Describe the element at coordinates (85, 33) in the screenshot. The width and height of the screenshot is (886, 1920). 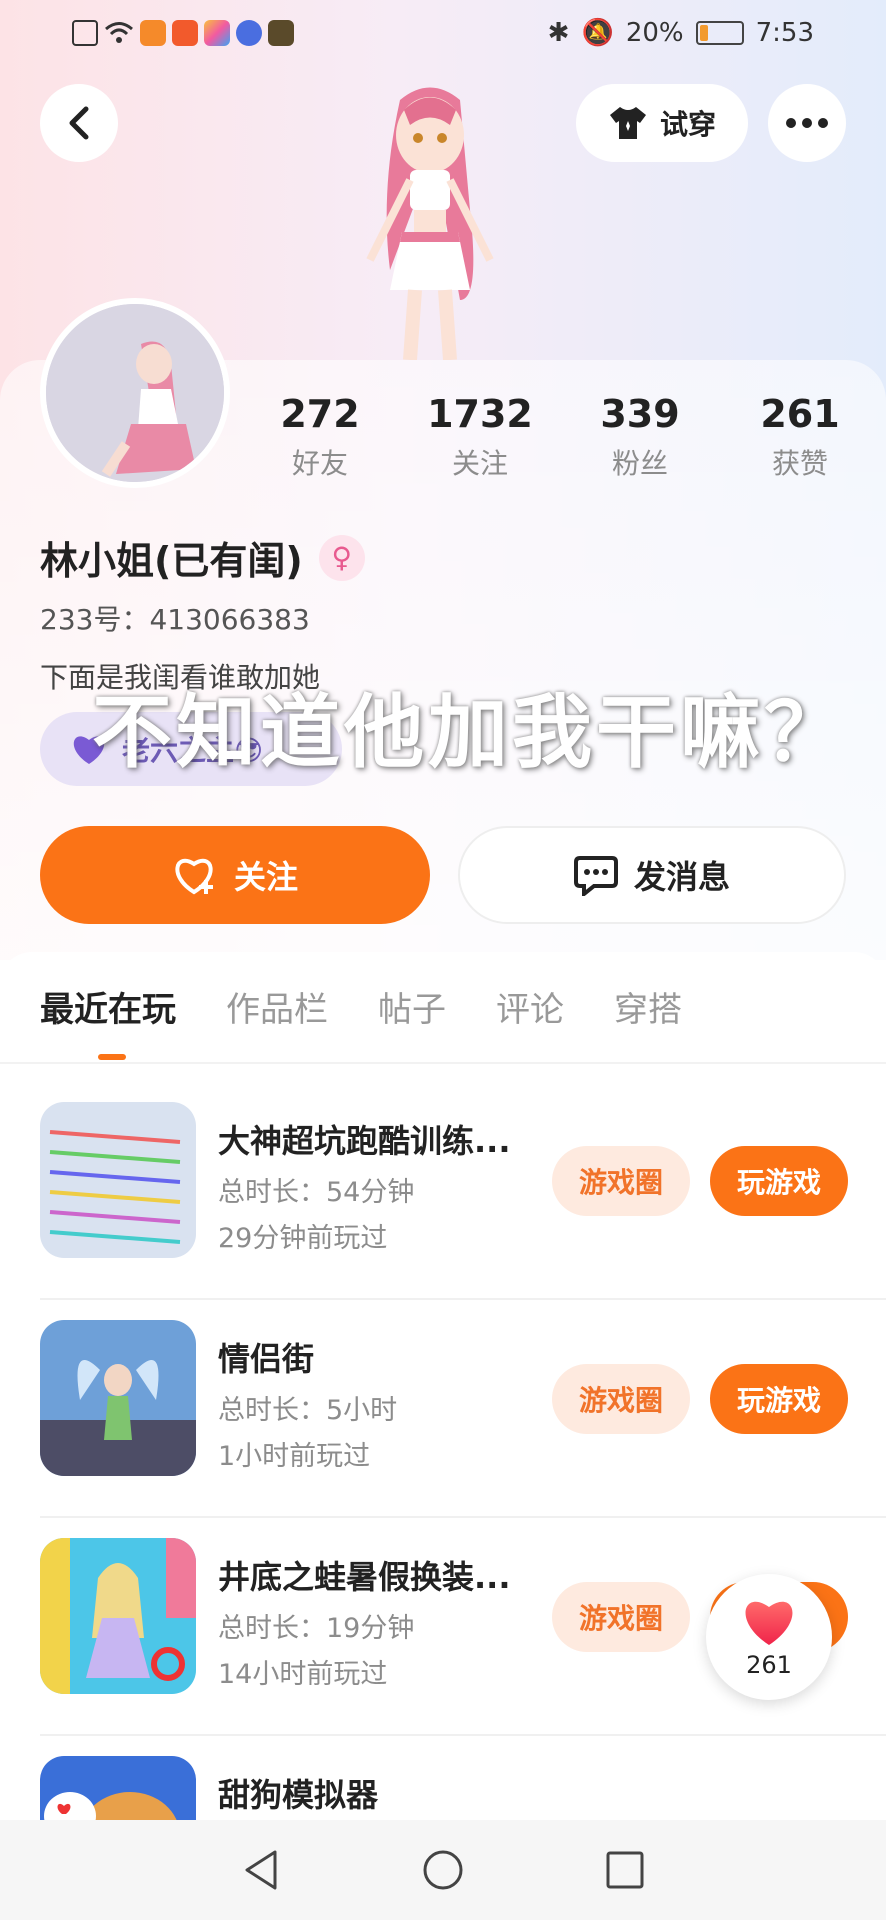
I see `alert-icon` at that location.